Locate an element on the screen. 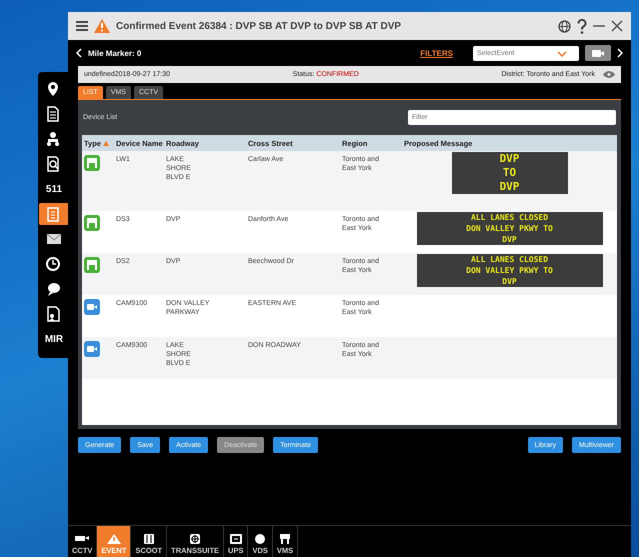  sign-message: DVP TO DVP is located at coordinates (510, 173).